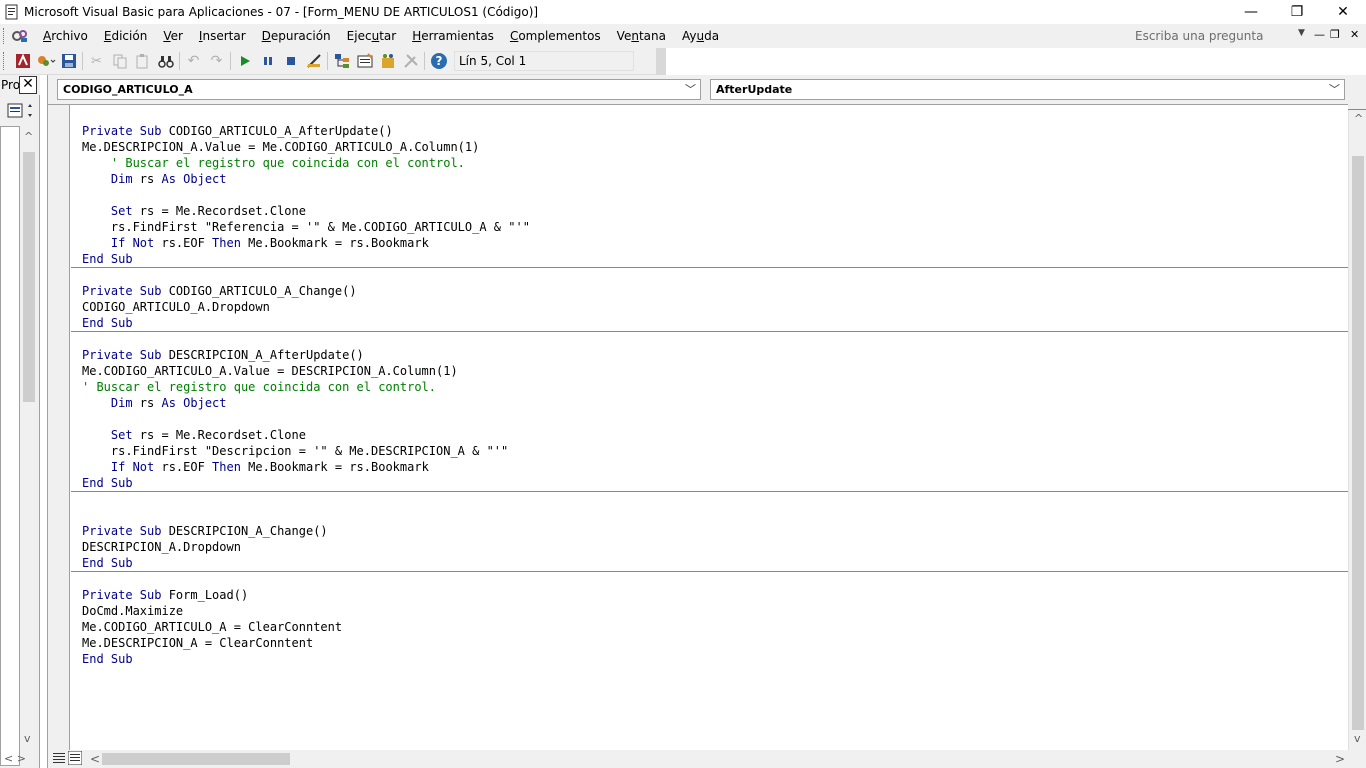 This screenshot has height=768, width=1366. What do you see at coordinates (216, 61) in the screenshot?
I see `redo-button: ↷` at bounding box center [216, 61].